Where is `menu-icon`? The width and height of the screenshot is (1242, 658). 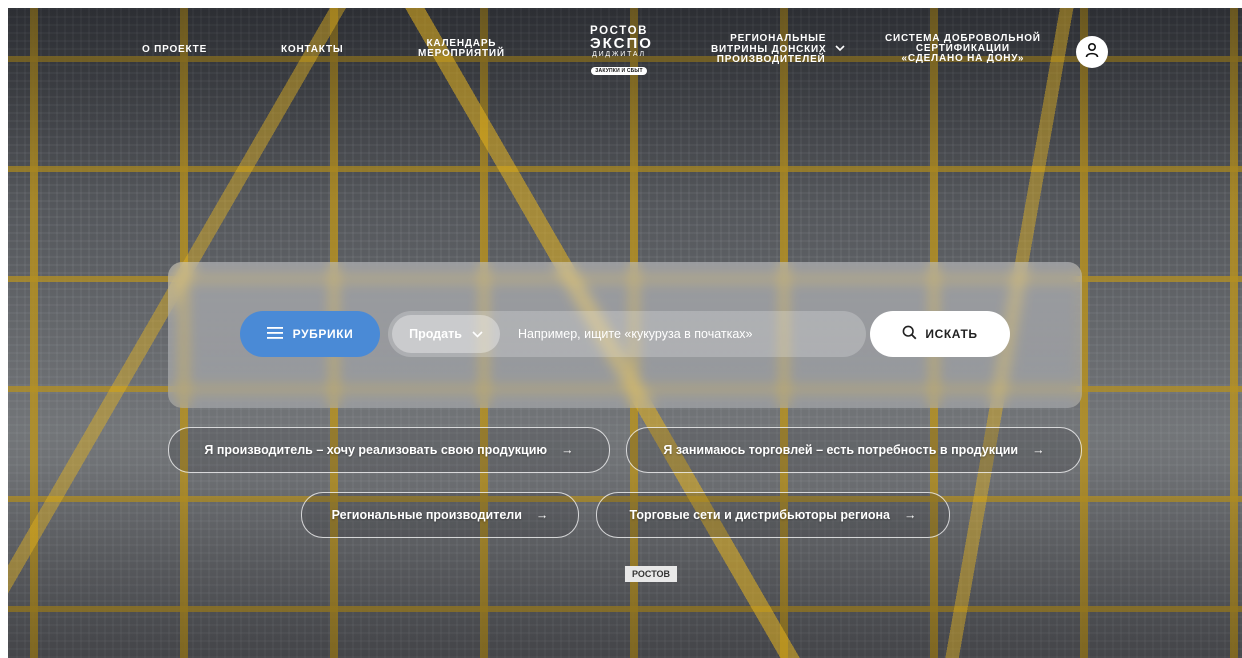
menu-icon is located at coordinates (274, 334).